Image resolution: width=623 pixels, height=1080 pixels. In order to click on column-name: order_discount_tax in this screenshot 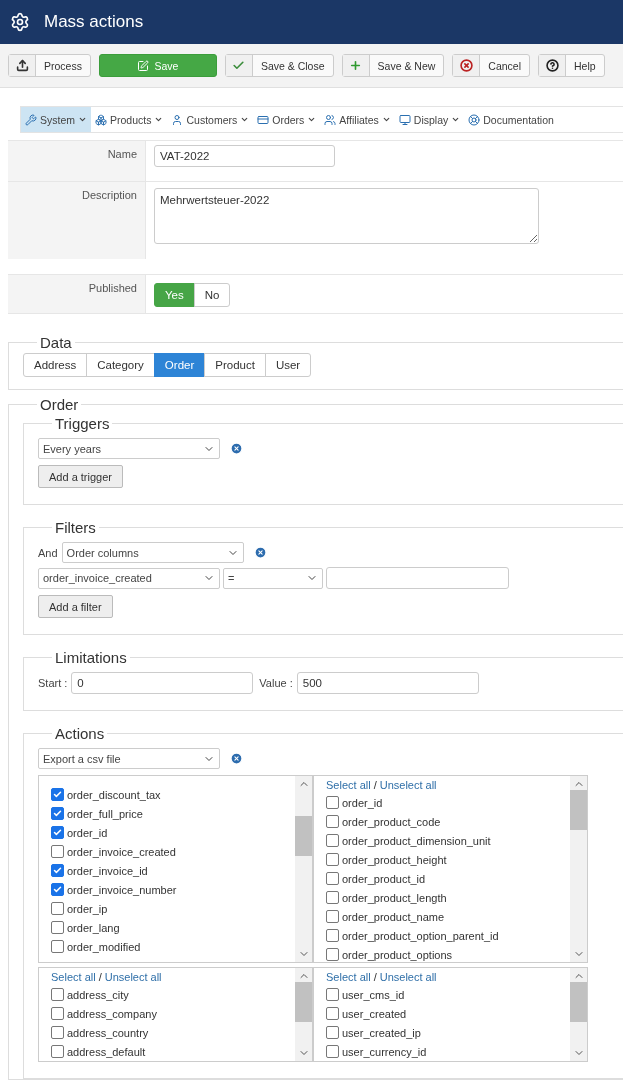, I will do `click(114, 794)`.